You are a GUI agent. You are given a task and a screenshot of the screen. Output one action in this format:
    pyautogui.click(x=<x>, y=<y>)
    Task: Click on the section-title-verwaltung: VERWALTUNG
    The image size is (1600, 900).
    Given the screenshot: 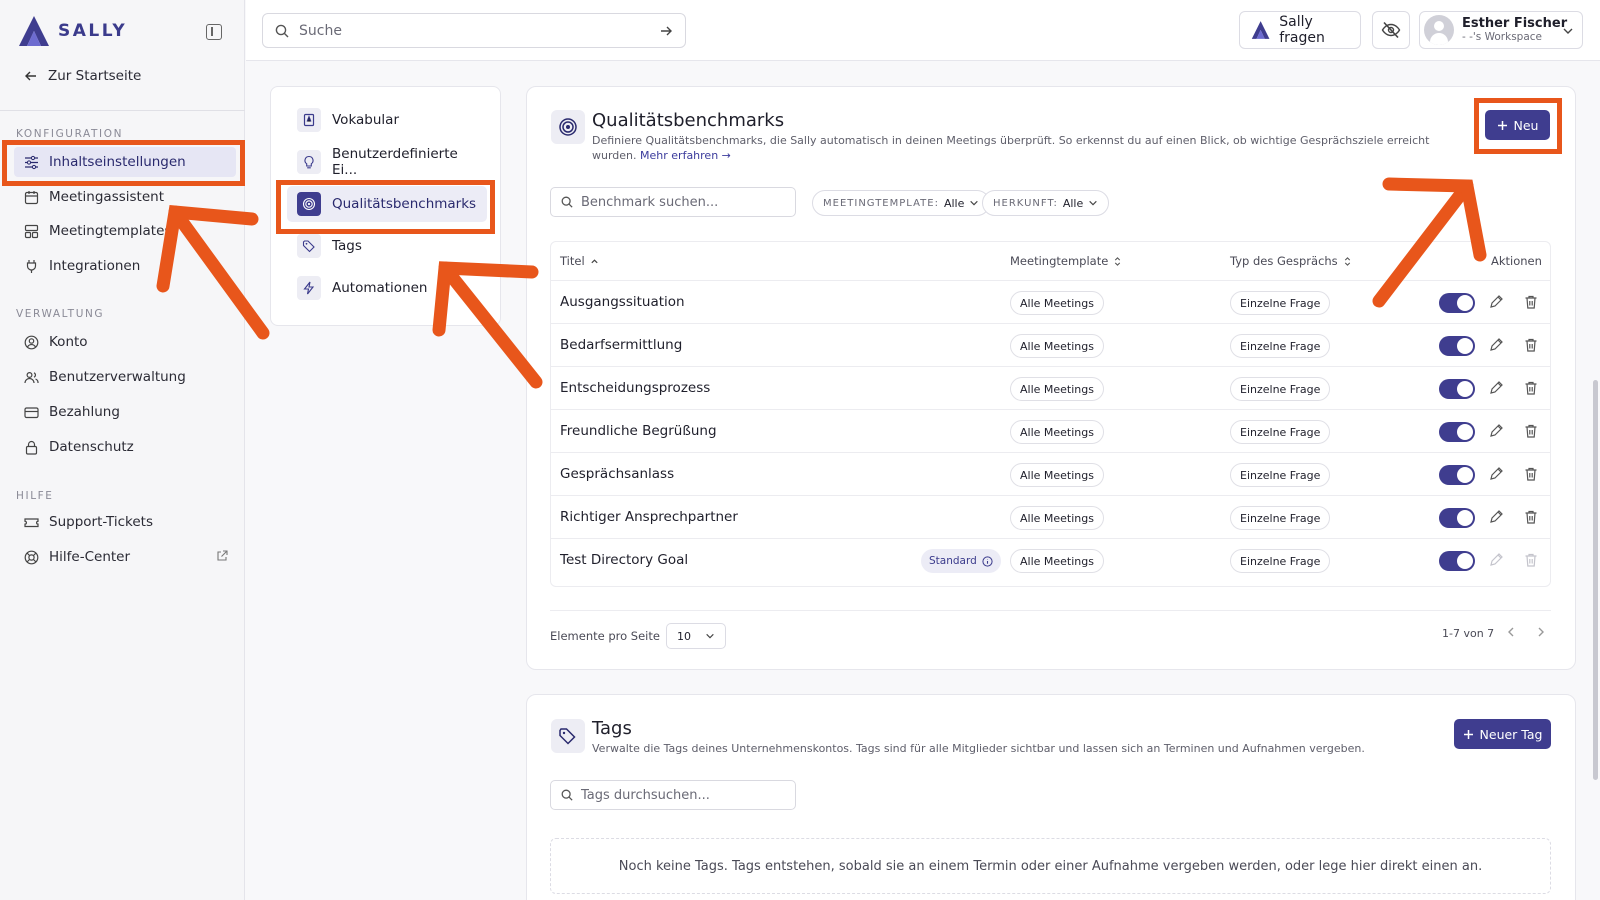 What is the action you would take?
    pyautogui.click(x=60, y=314)
    